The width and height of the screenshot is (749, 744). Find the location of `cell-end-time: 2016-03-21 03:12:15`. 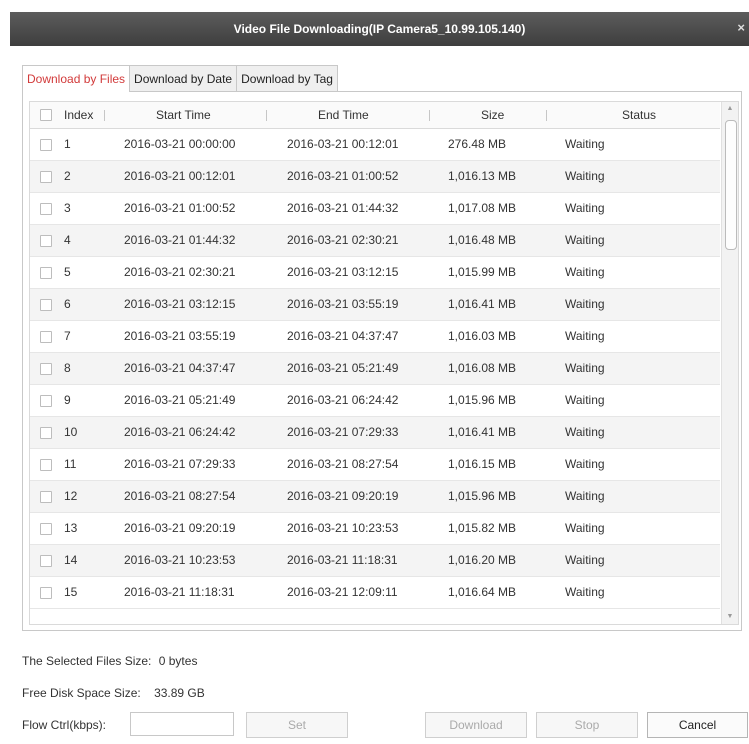

cell-end-time: 2016-03-21 03:12:15 is located at coordinates (343, 272).